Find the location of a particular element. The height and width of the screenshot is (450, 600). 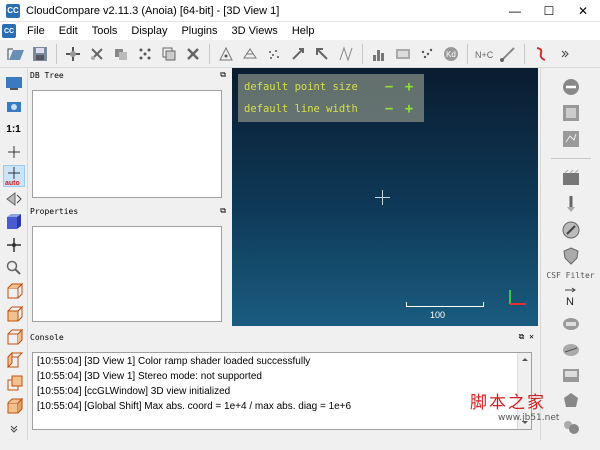

menu-file: File is located at coordinates (36, 31).